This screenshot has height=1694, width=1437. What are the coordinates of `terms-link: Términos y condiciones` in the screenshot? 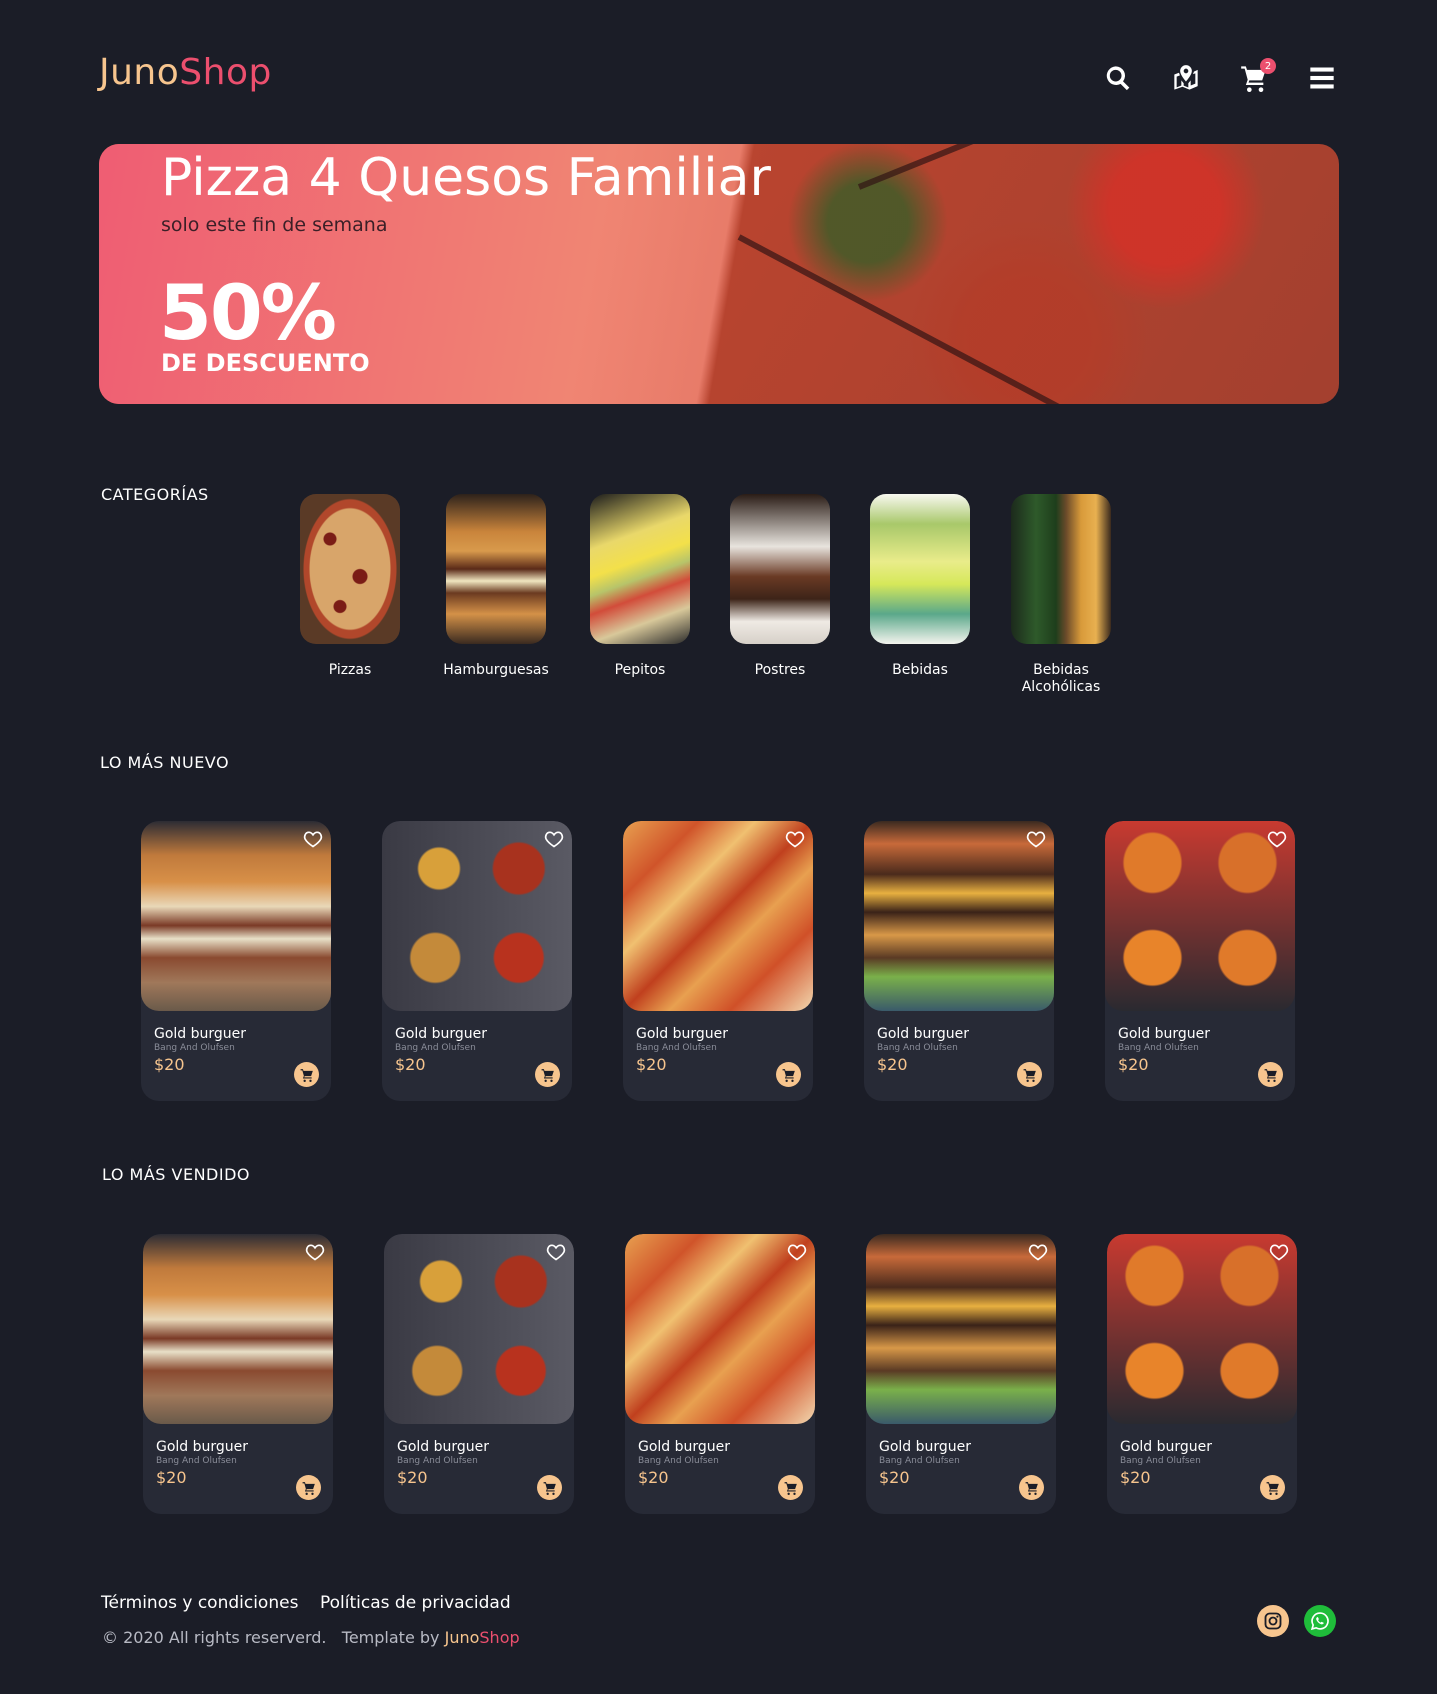 It's located at (199, 1603).